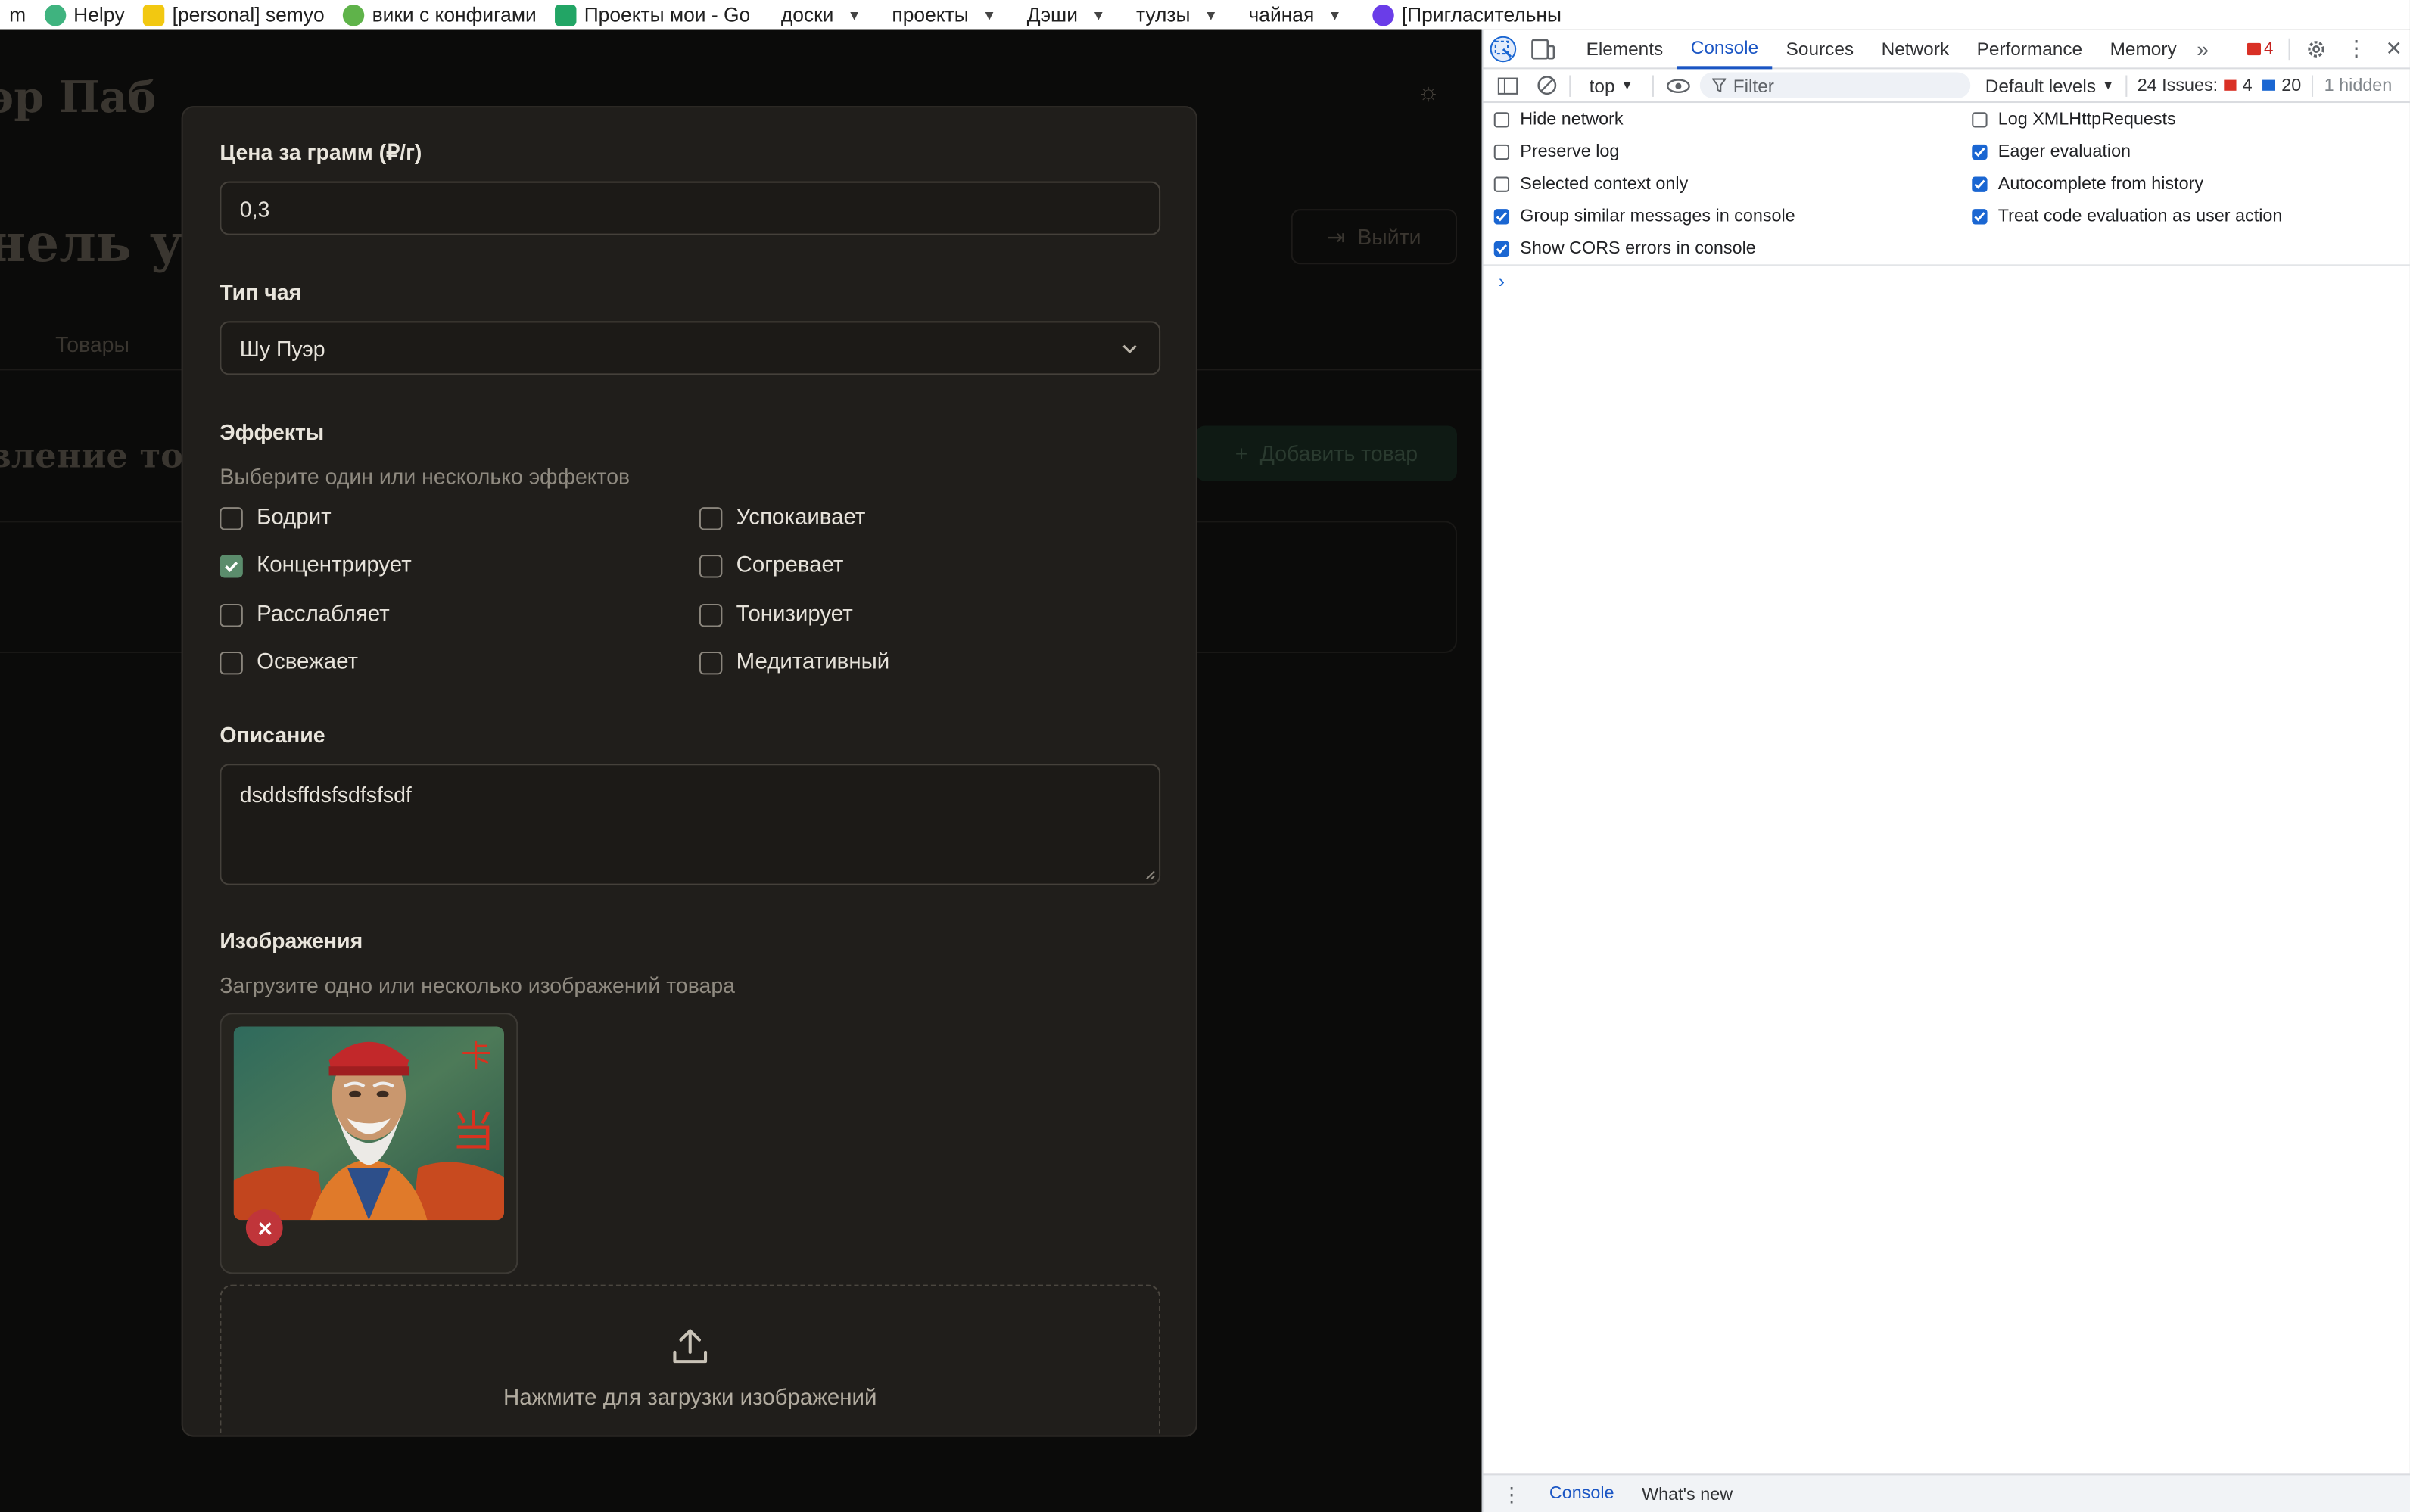 The image size is (2410, 1512). What do you see at coordinates (84, 15) in the screenshot?
I see `bookmark-helpy: Helpy` at bounding box center [84, 15].